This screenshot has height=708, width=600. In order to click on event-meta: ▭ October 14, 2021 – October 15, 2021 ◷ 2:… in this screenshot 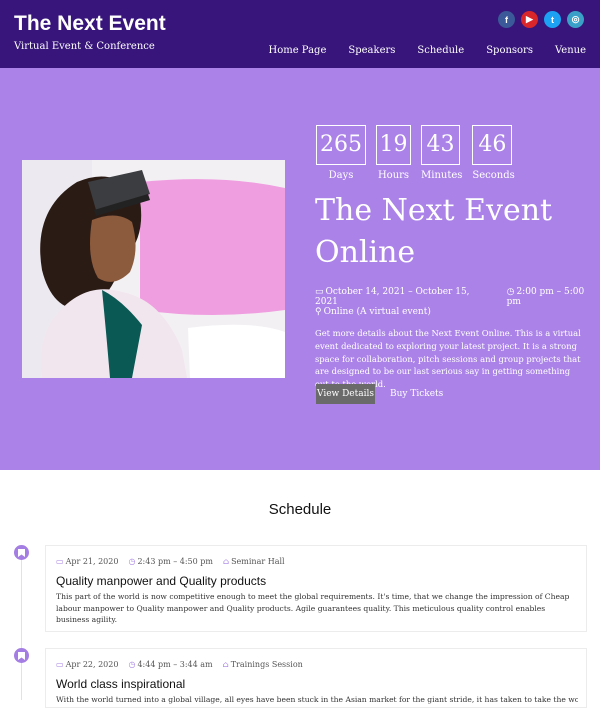, I will do `click(457, 297)`.